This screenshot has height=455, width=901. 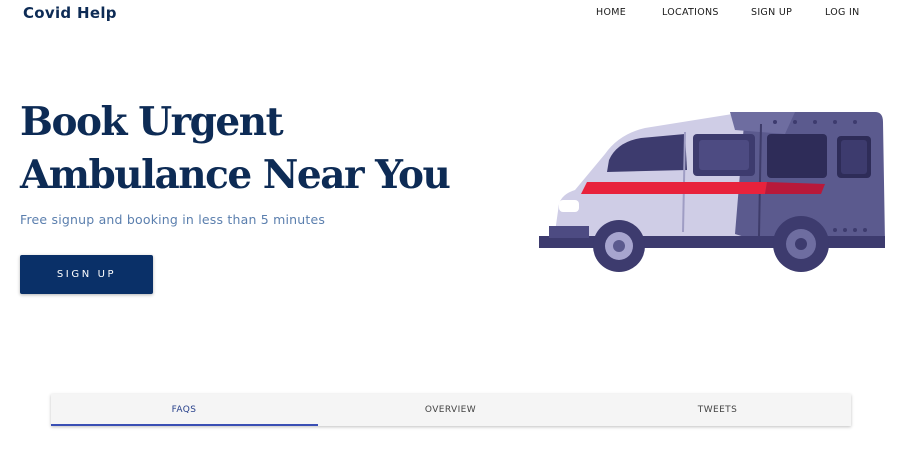 I want to click on hero-title: Book Urgent Ambulance Near You, so click(x=235, y=149).